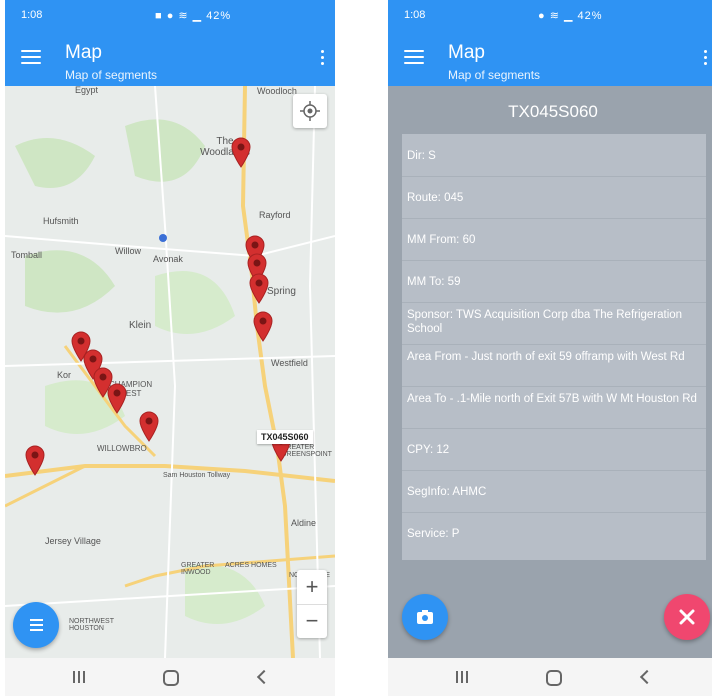  What do you see at coordinates (36, 625) in the screenshot?
I see `list-fab-button` at bounding box center [36, 625].